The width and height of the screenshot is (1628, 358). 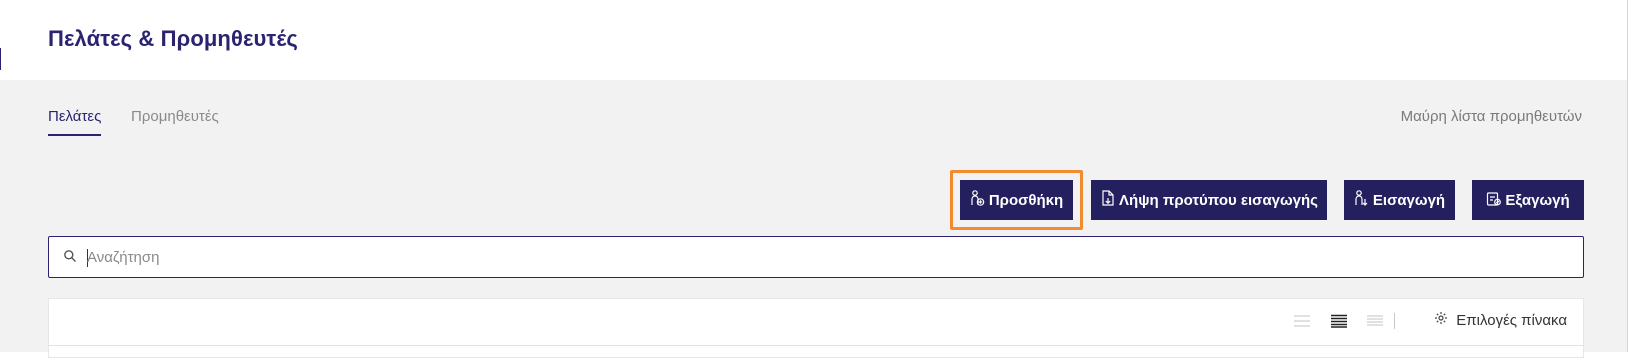 I want to click on search-box, so click(x=816, y=257).